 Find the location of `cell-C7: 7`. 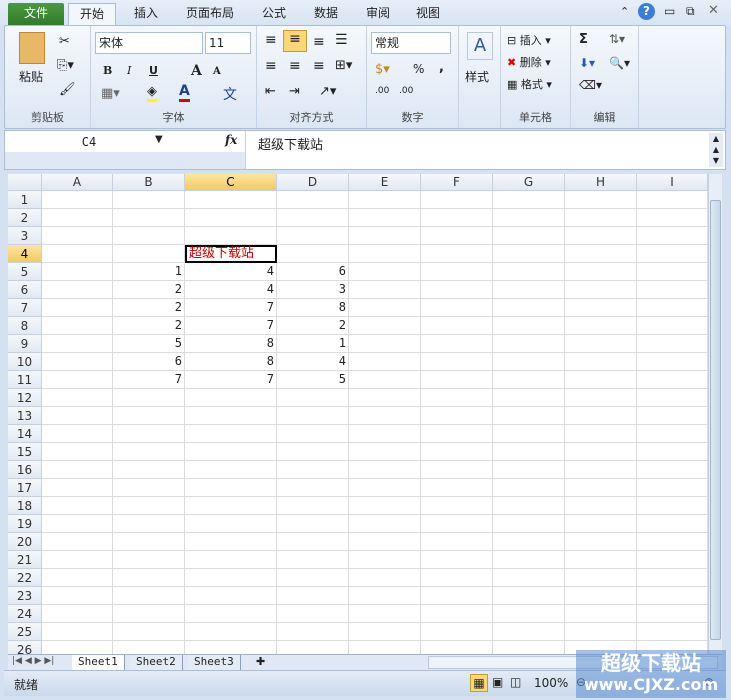

cell-C7: 7 is located at coordinates (231, 308).